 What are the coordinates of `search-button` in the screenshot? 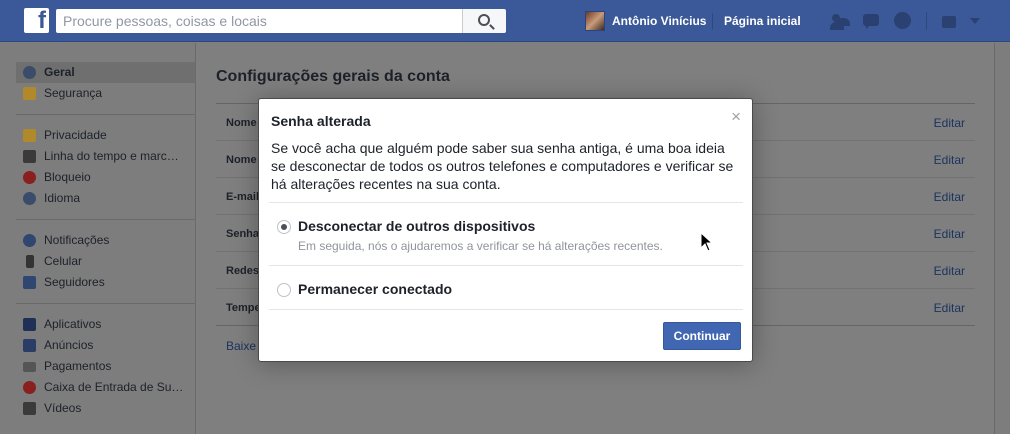 It's located at (484, 21).